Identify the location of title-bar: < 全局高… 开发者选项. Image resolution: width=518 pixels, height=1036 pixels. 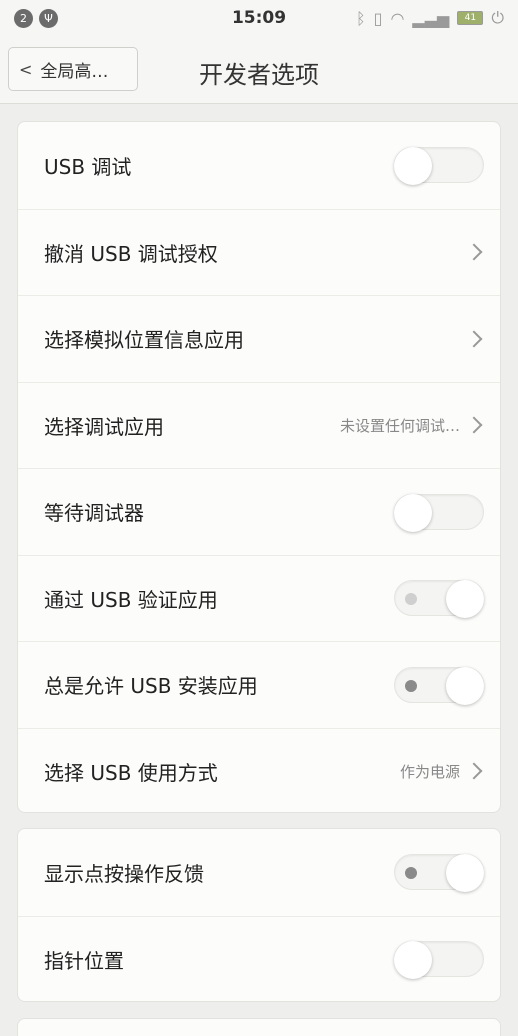
(259, 70).